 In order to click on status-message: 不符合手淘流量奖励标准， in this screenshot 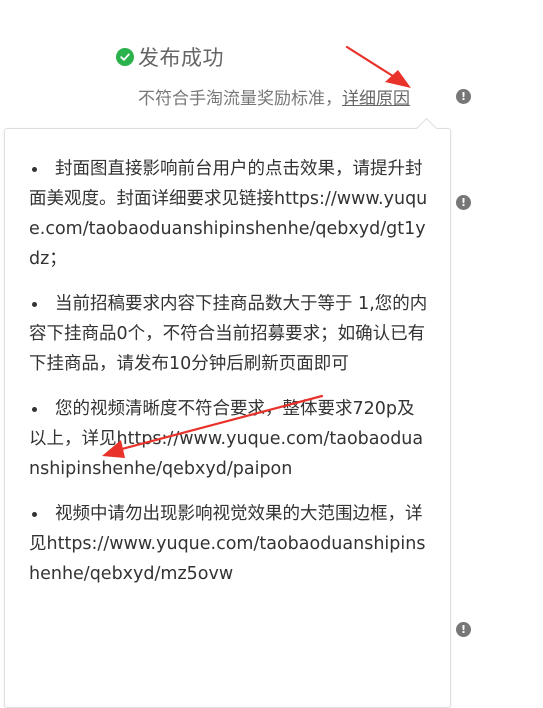, I will do `click(240, 99)`.